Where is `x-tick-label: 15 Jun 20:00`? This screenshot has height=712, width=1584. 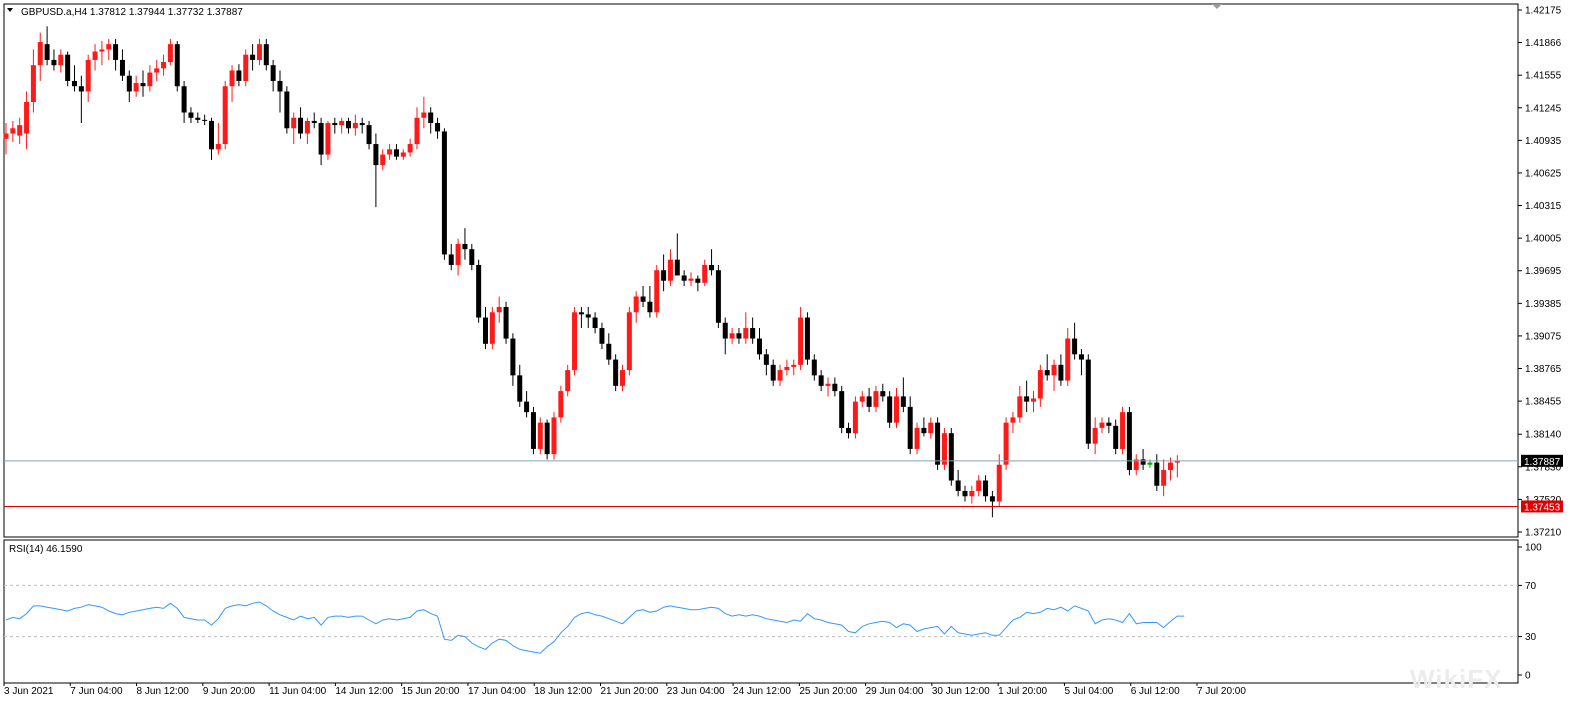 x-tick-label: 15 Jun 20:00 is located at coordinates (431, 691).